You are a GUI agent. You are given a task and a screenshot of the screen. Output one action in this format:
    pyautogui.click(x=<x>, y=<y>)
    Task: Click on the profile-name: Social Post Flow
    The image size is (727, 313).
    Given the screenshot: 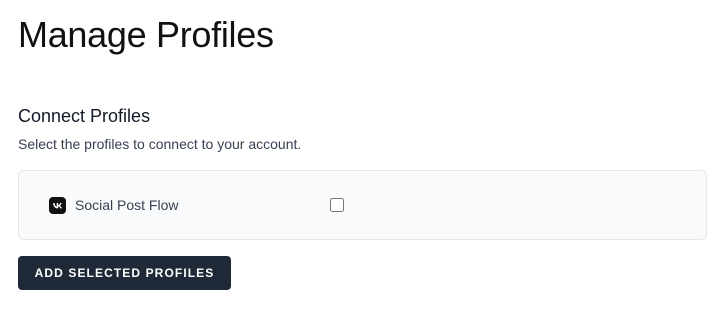 What is the action you would take?
    pyautogui.click(x=127, y=205)
    